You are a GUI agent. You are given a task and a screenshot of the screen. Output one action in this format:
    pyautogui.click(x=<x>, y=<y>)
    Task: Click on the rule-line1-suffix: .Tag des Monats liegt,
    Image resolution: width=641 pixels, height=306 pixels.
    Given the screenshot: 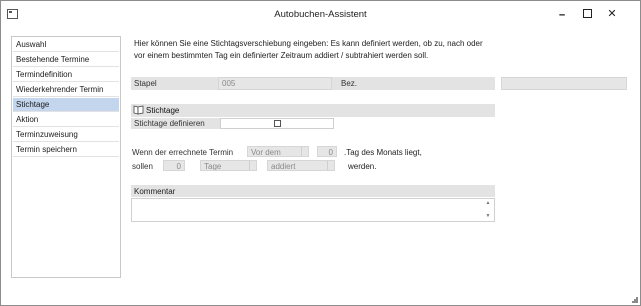 What is the action you would take?
    pyautogui.click(x=383, y=152)
    